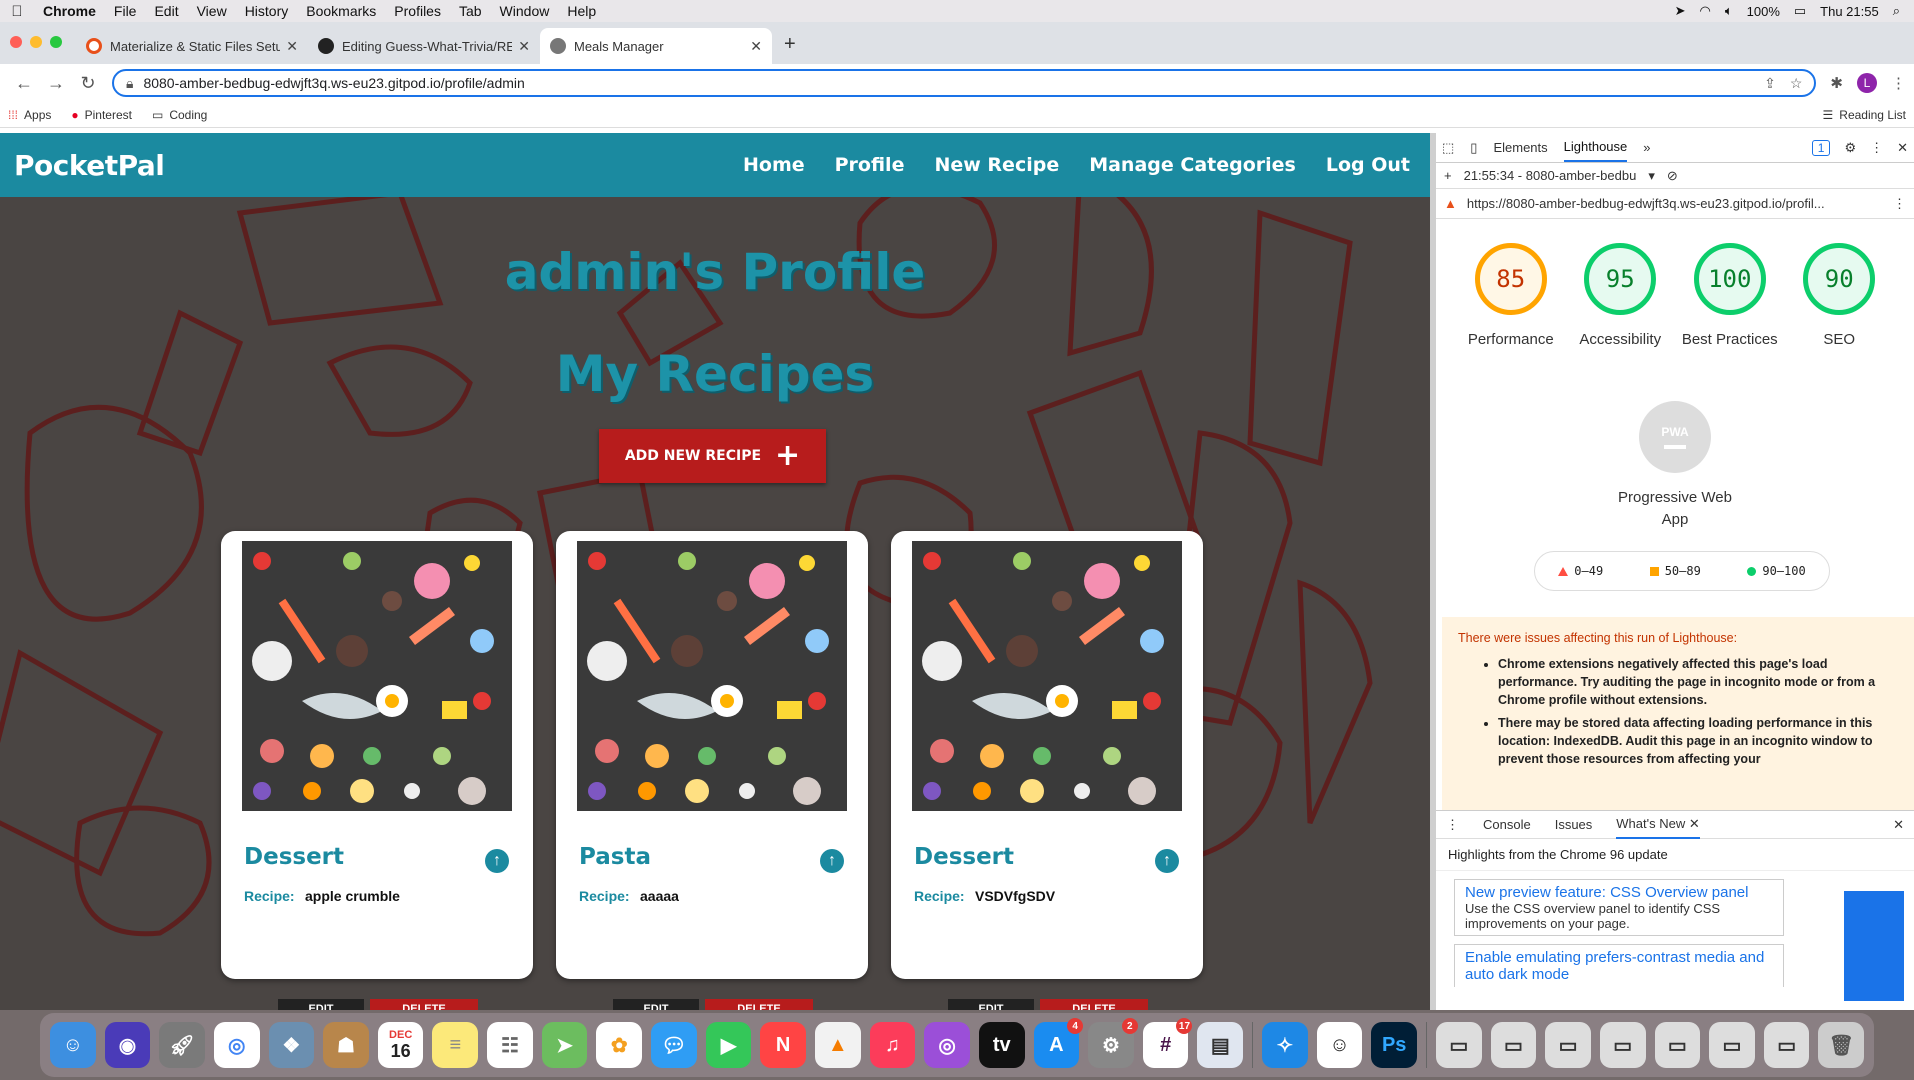  I want to click on drawer-tab-issues: Issues, so click(1574, 824).